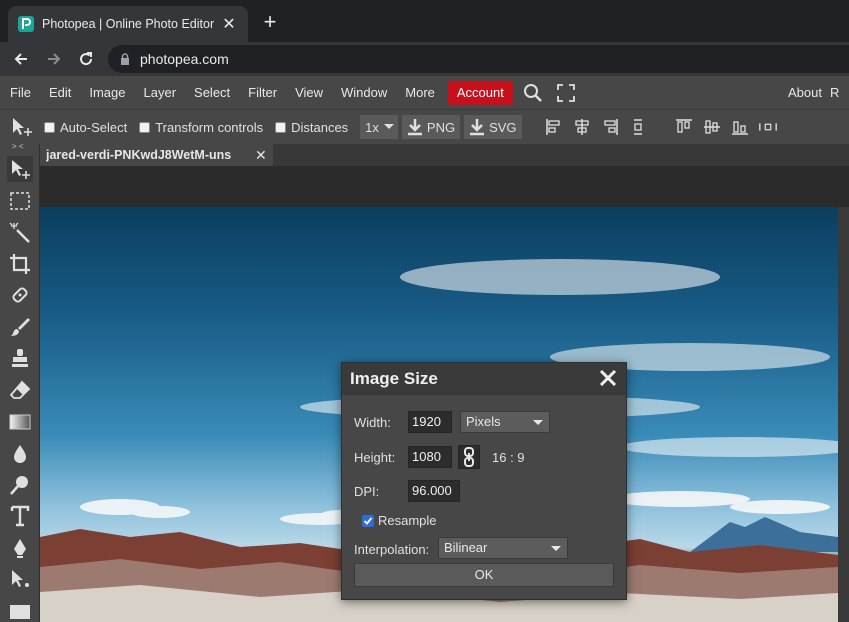  What do you see at coordinates (834, 93) in the screenshot?
I see `menu-cut-item: R` at bounding box center [834, 93].